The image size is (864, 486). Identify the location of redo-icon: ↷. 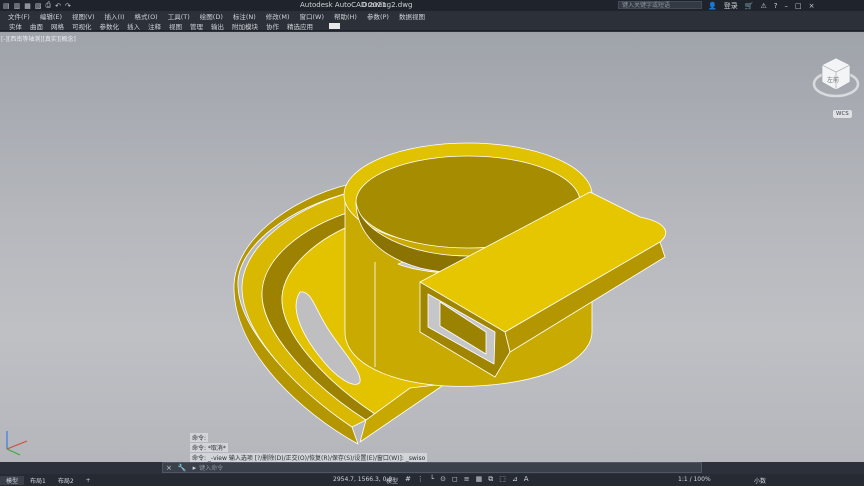
(68, 6).